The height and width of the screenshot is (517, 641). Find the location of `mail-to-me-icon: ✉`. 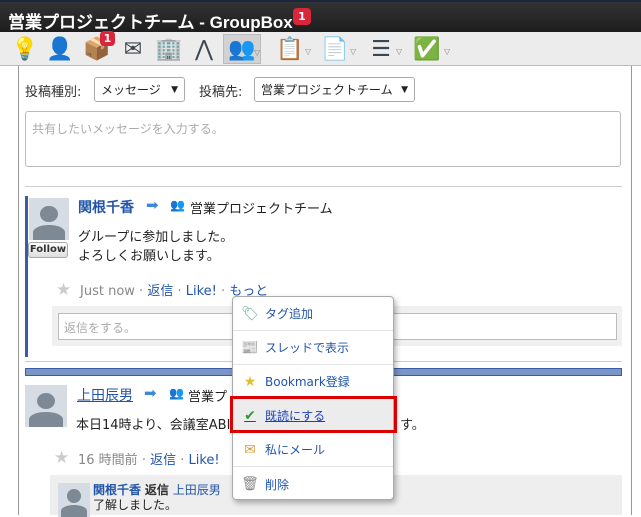

mail-to-me-icon: ✉ is located at coordinates (250, 449).